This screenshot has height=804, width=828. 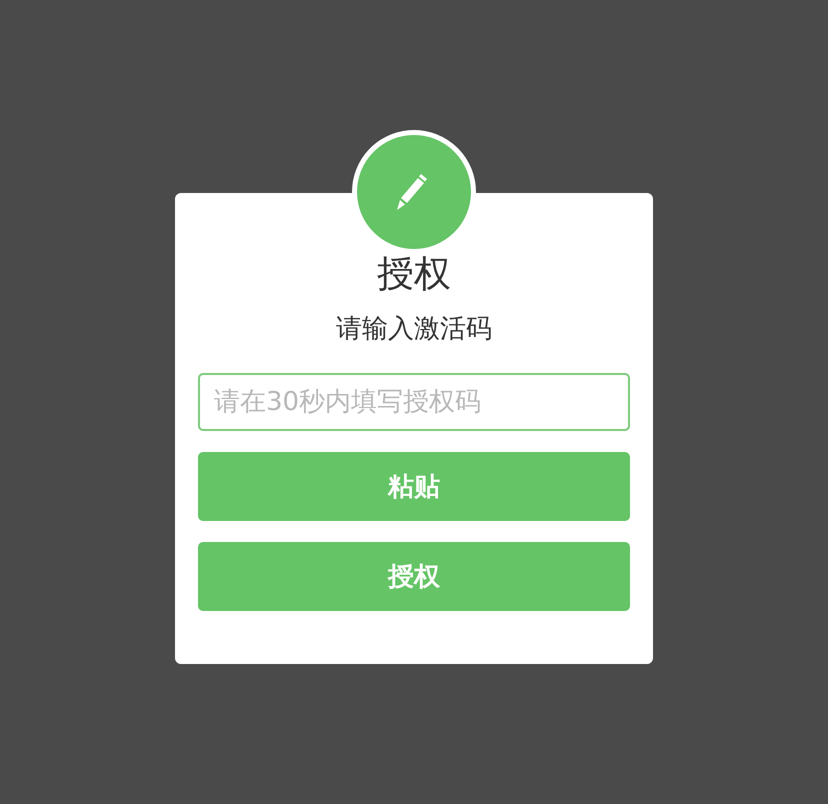 I want to click on dialog-title: 授权, so click(x=414, y=274).